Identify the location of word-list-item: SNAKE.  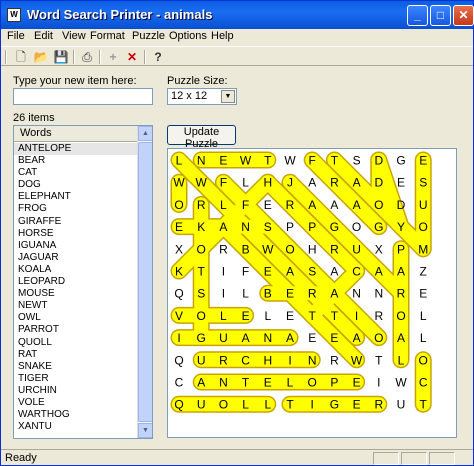
(76, 367).